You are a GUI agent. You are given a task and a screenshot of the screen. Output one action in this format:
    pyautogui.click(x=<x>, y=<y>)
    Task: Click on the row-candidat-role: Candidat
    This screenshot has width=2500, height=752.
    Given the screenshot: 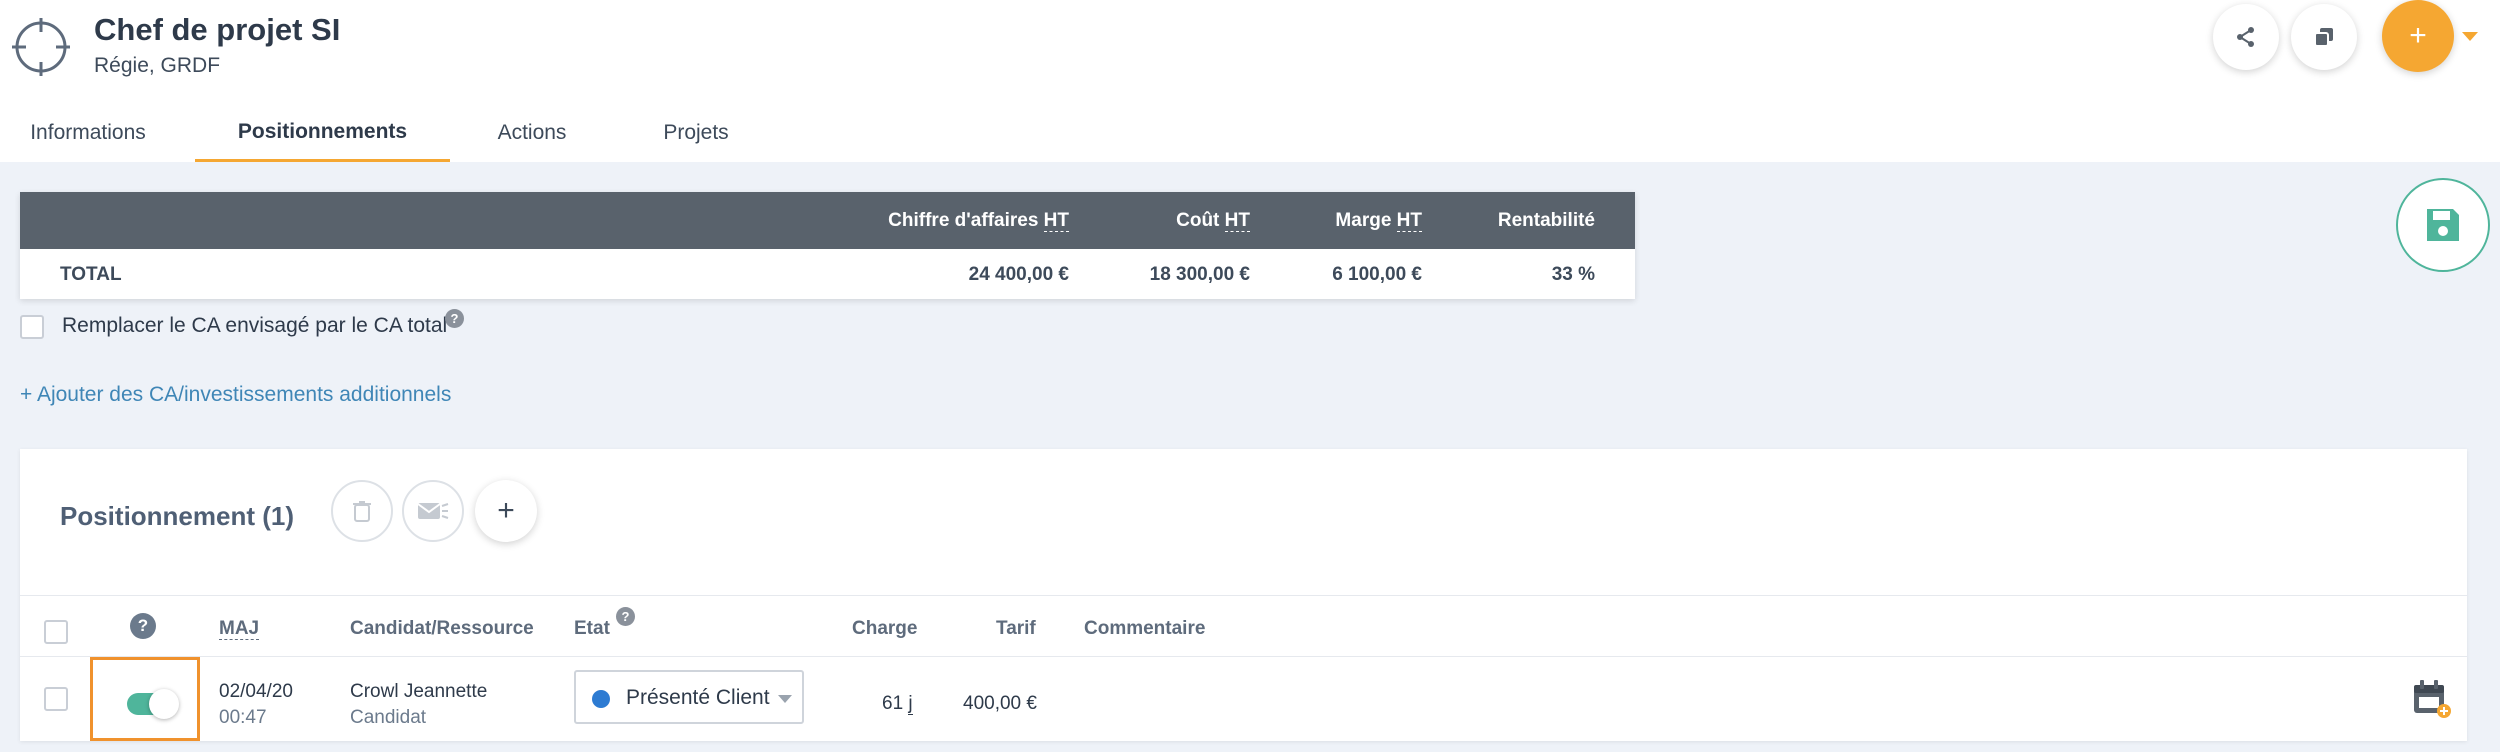 What is the action you would take?
    pyautogui.click(x=388, y=717)
    